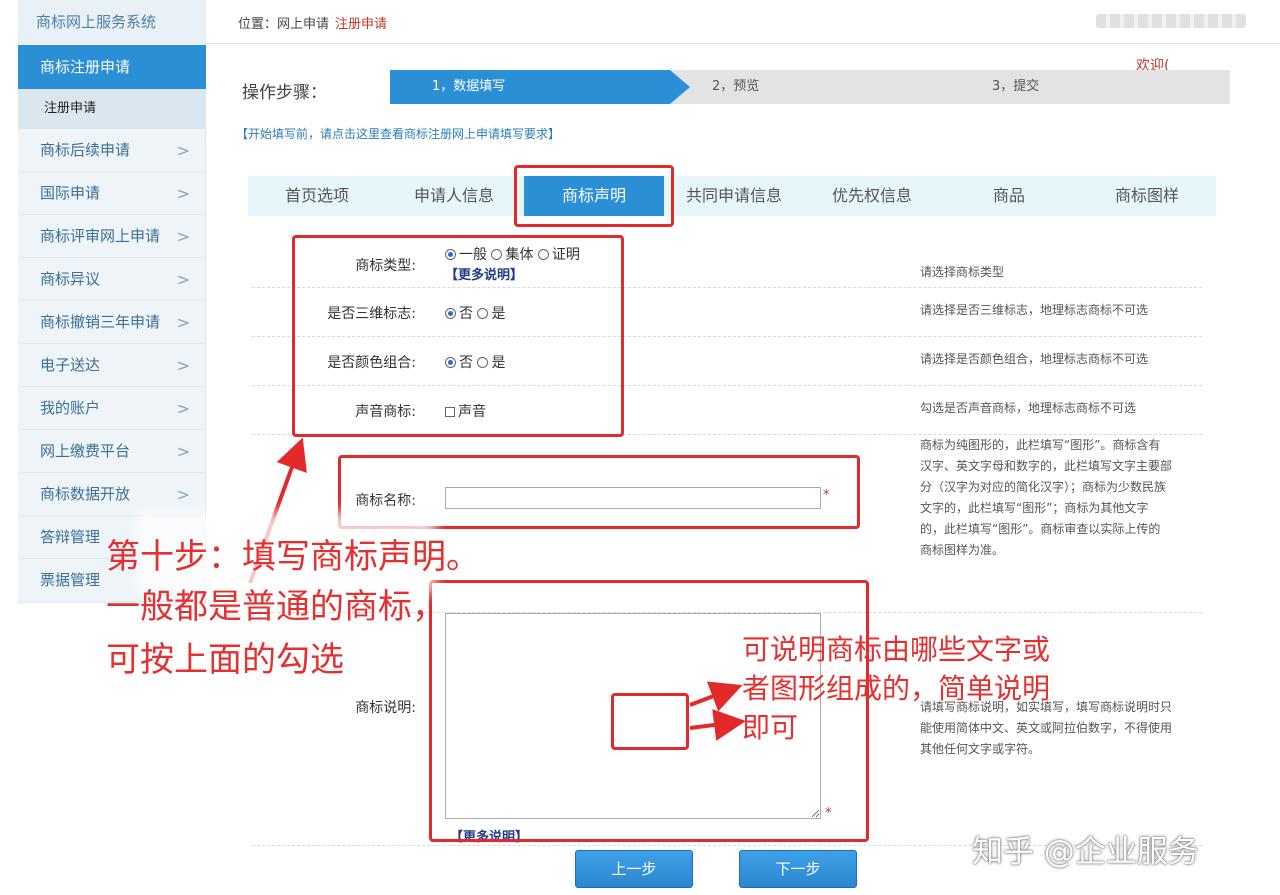 This screenshot has width=1280, height=895. Describe the element at coordinates (454, 196) in the screenshot. I see `tab-applicant-info: 申请人信息` at that location.